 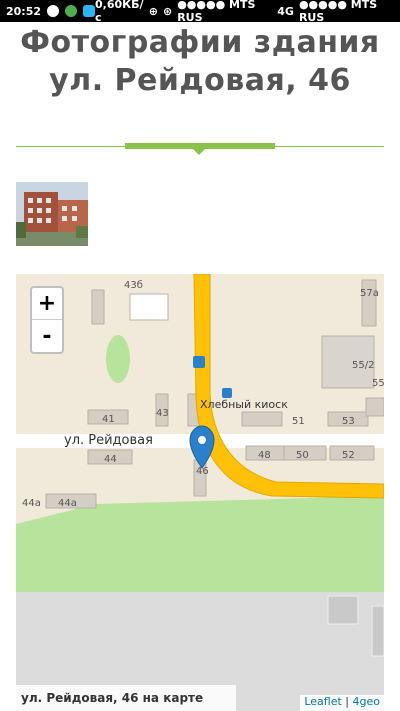 I want to click on alarm-icon: ⊕, so click(x=153, y=11).